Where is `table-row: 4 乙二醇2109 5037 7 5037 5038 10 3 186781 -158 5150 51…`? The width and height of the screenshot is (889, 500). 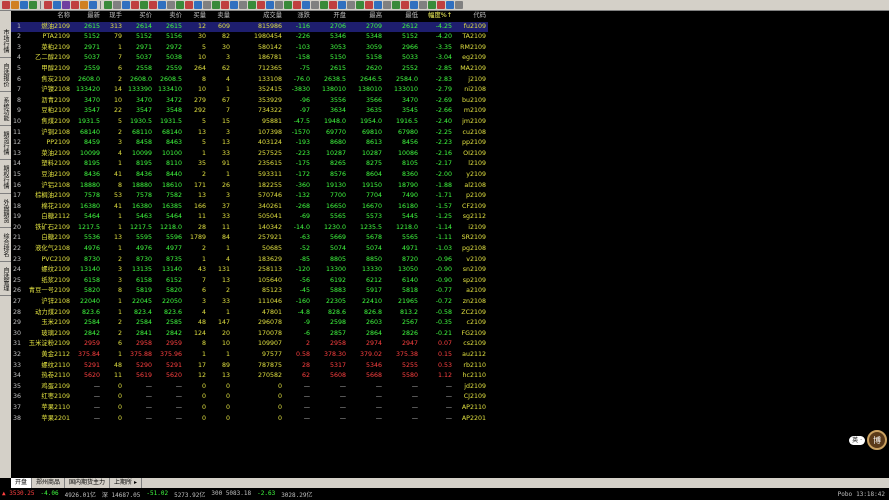
table-row: 4 乙二醇2109 5037 7 5037 5038 10 3 186781 -158 5150 51… is located at coordinates (249, 58).